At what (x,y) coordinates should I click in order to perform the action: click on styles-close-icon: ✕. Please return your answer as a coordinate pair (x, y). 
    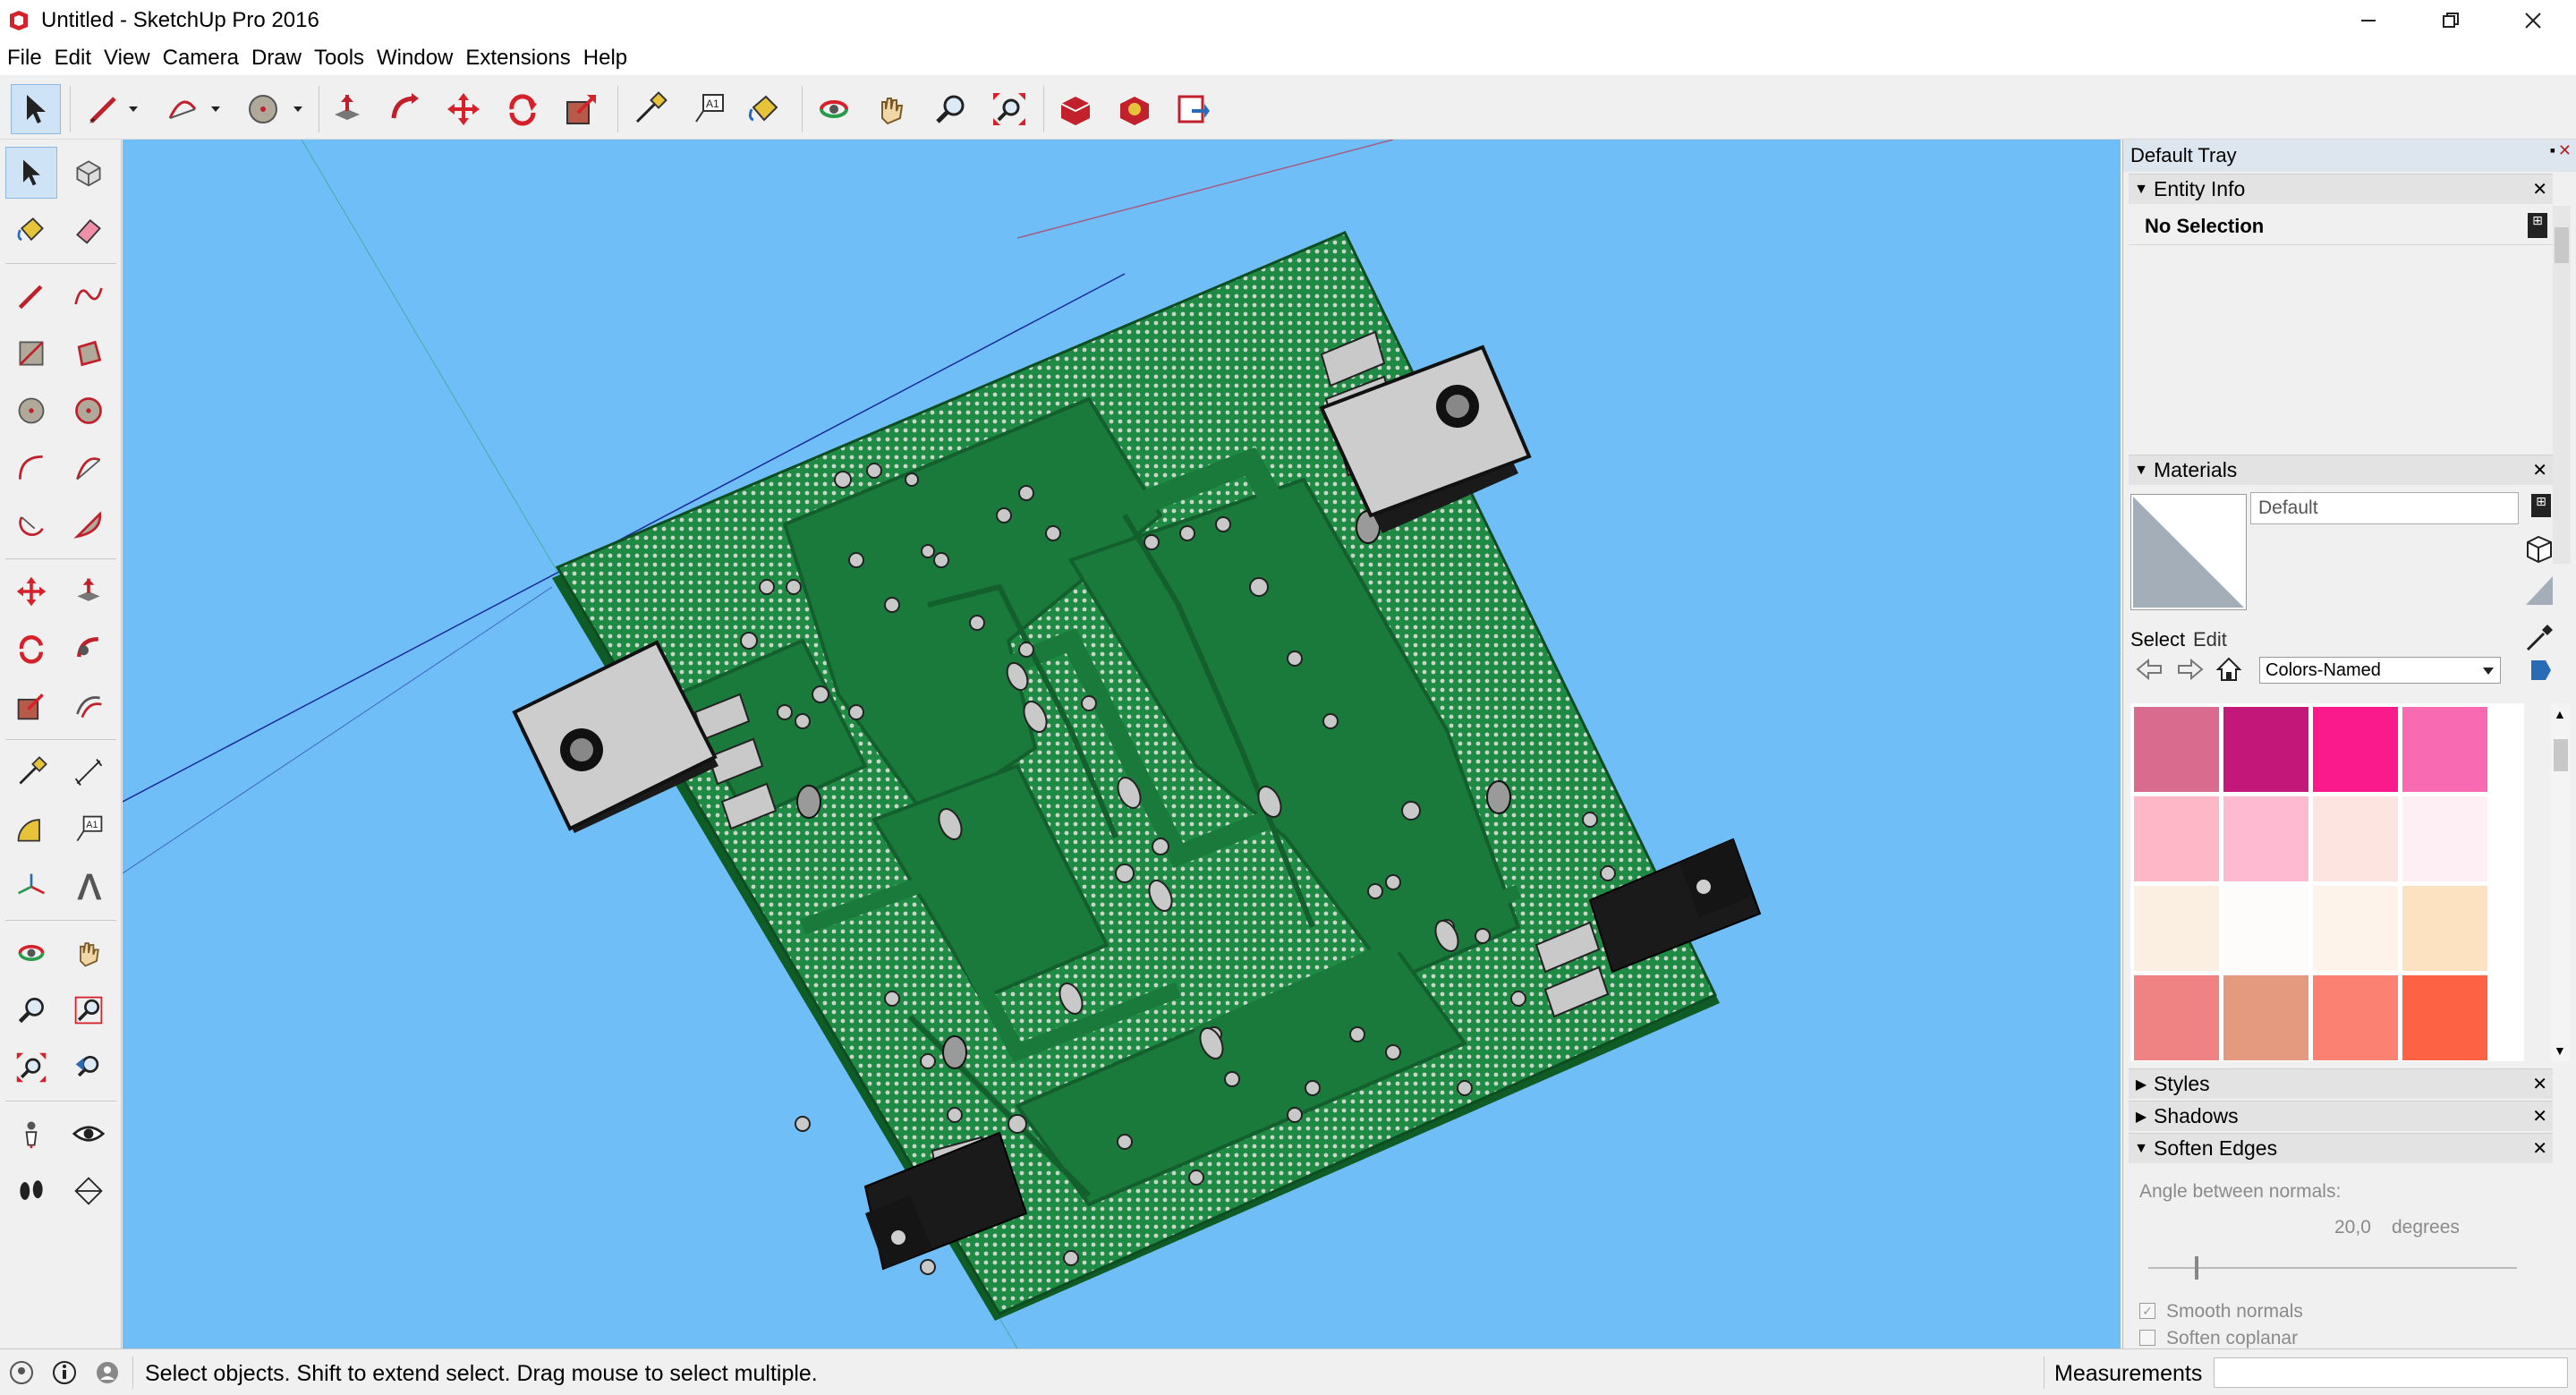
    Looking at the image, I should click on (2539, 1084).